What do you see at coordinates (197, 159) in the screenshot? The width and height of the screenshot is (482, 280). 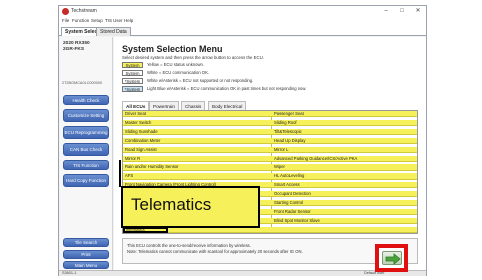 I see `ecu-cell: Mirror R` at bounding box center [197, 159].